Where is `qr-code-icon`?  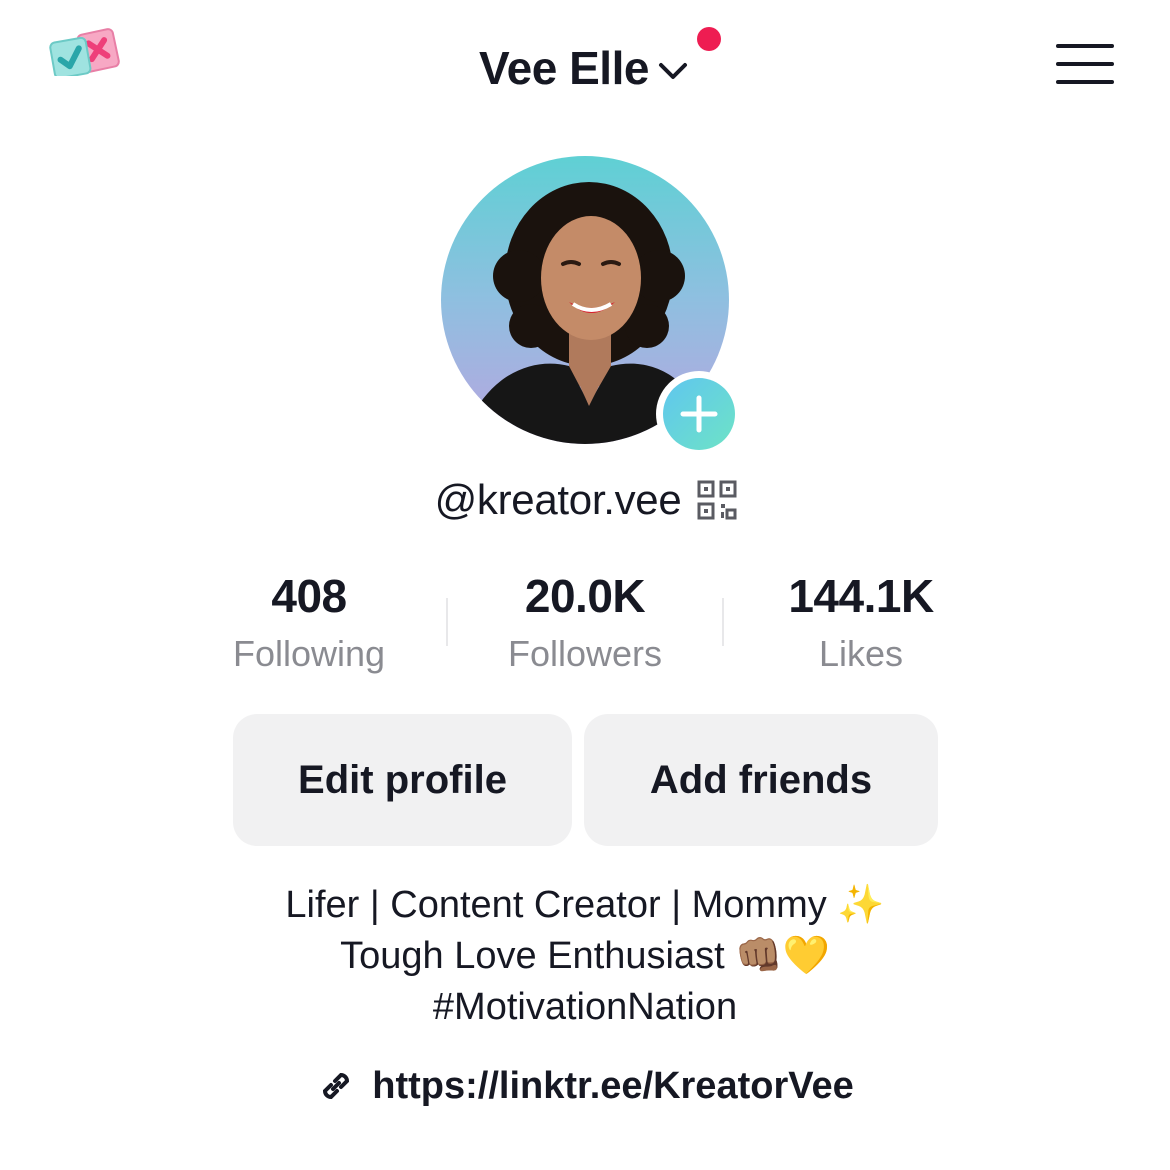
qr-code-icon is located at coordinates (717, 500).